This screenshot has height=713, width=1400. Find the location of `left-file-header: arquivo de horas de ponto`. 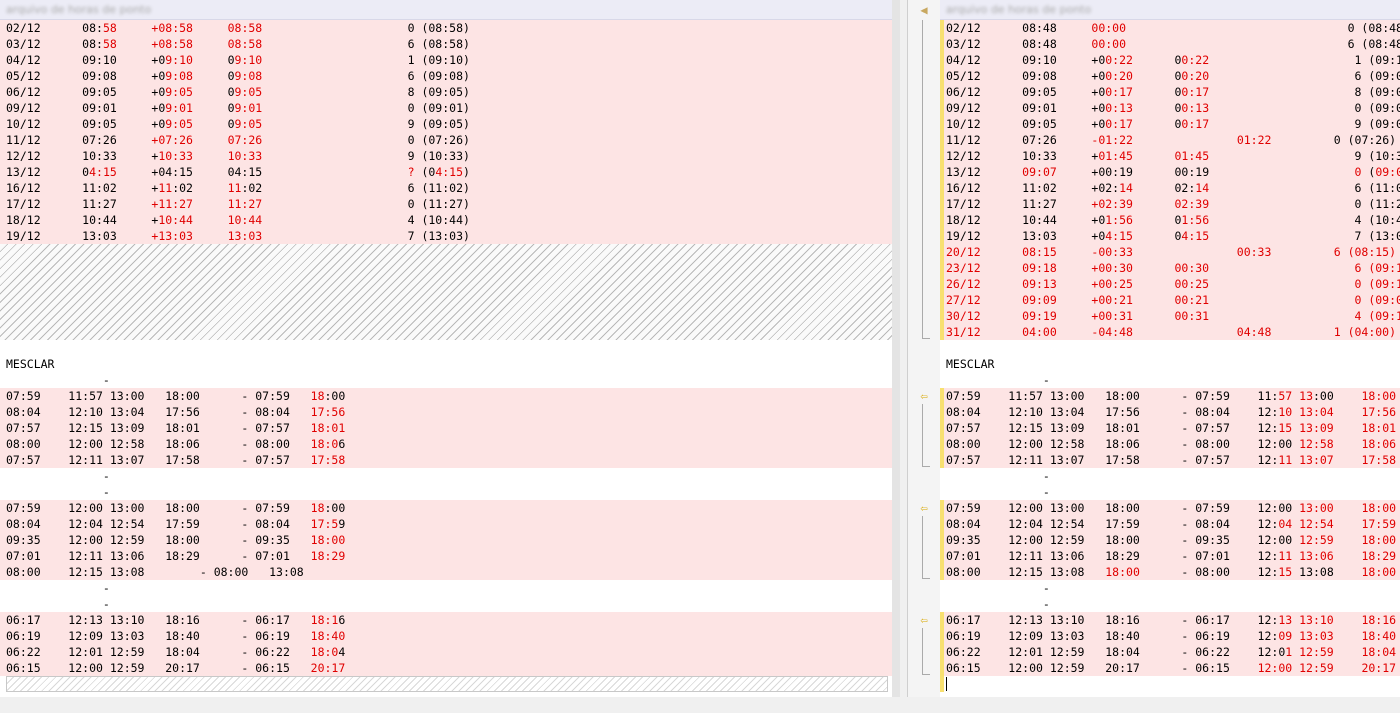

left-file-header: arquivo de horas de ponto is located at coordinates (446, 10).